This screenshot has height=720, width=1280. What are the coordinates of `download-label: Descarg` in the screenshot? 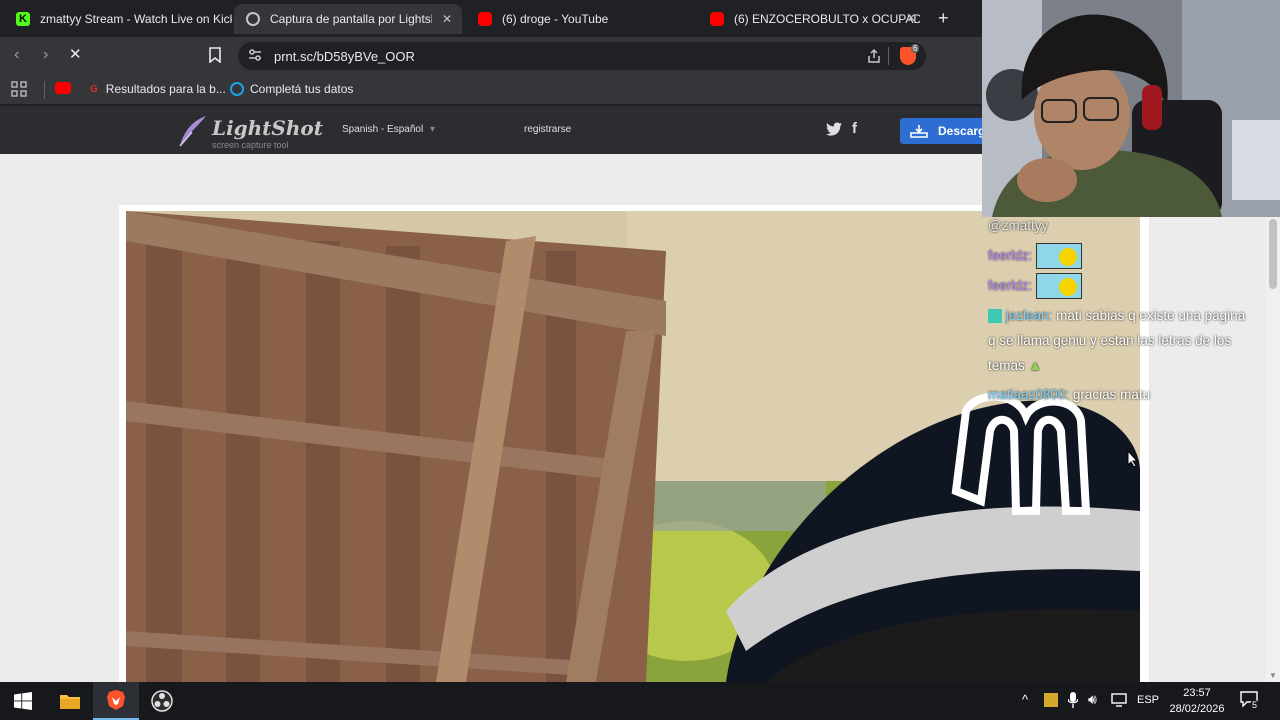 It's located at (960, 131).